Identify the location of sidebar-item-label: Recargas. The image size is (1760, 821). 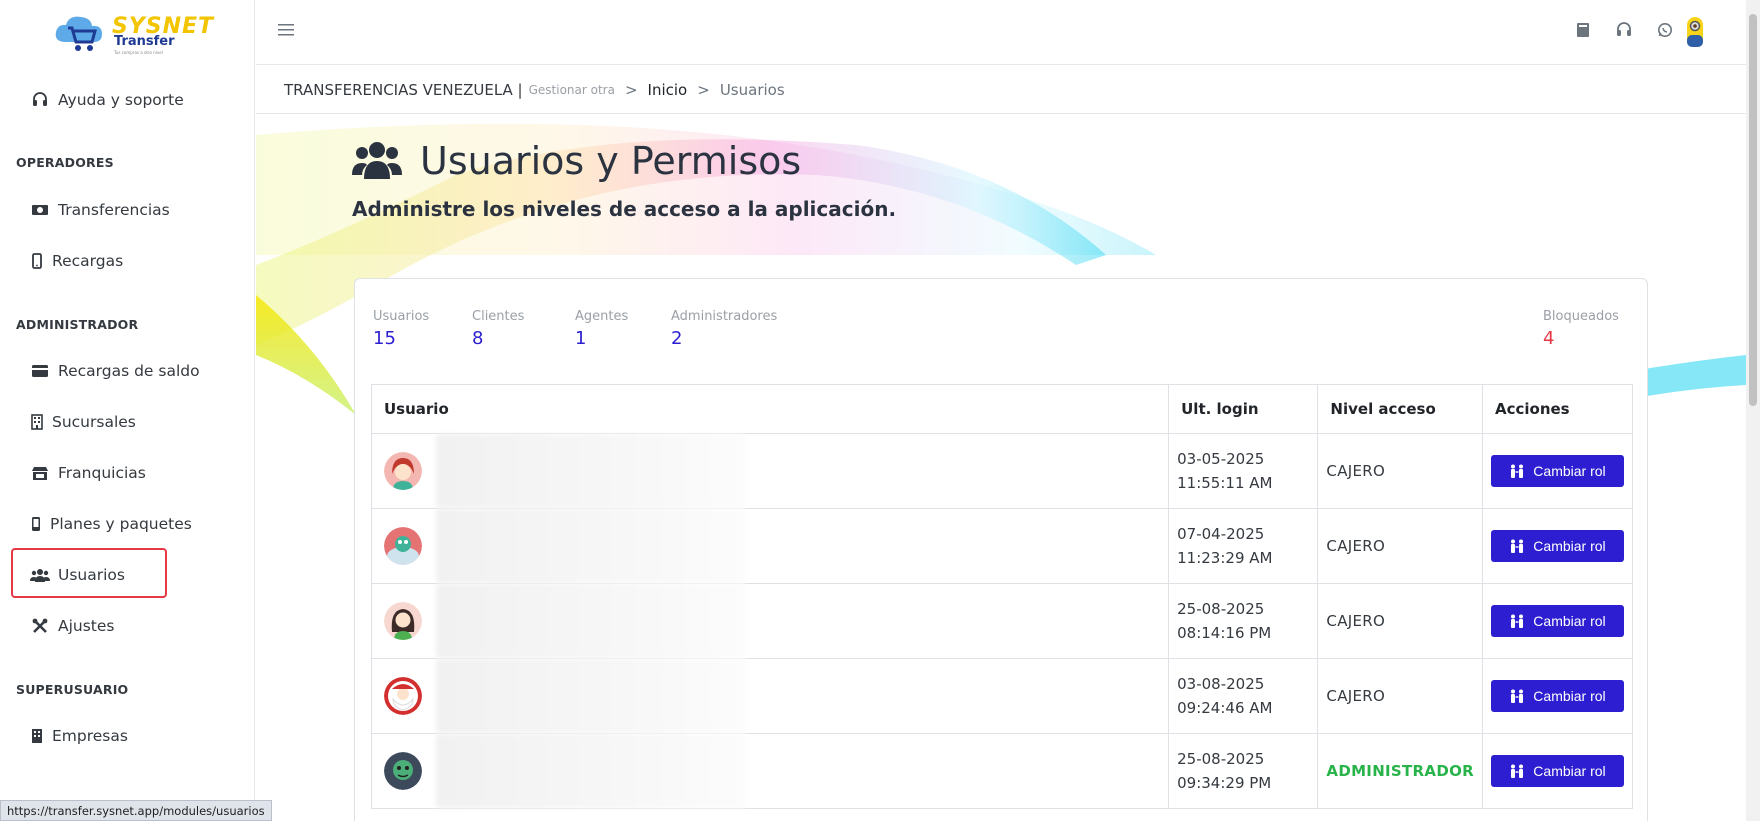
(88, 261).